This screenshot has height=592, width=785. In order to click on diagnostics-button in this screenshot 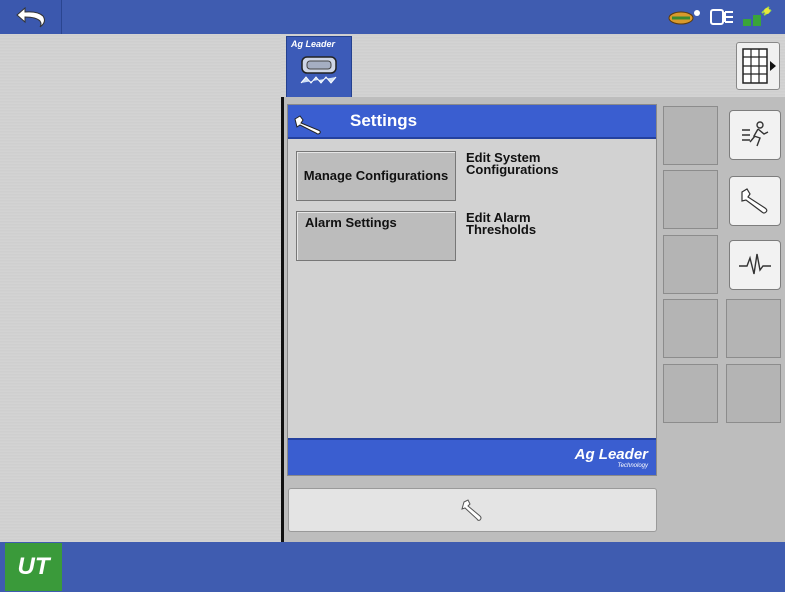, I will do `click(755, 265)`.